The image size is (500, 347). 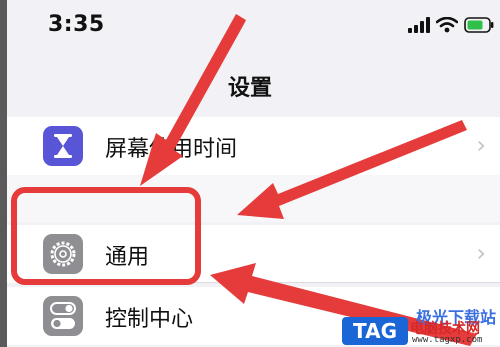 I want to click on toggles-icon, so click(x=63, y=316).